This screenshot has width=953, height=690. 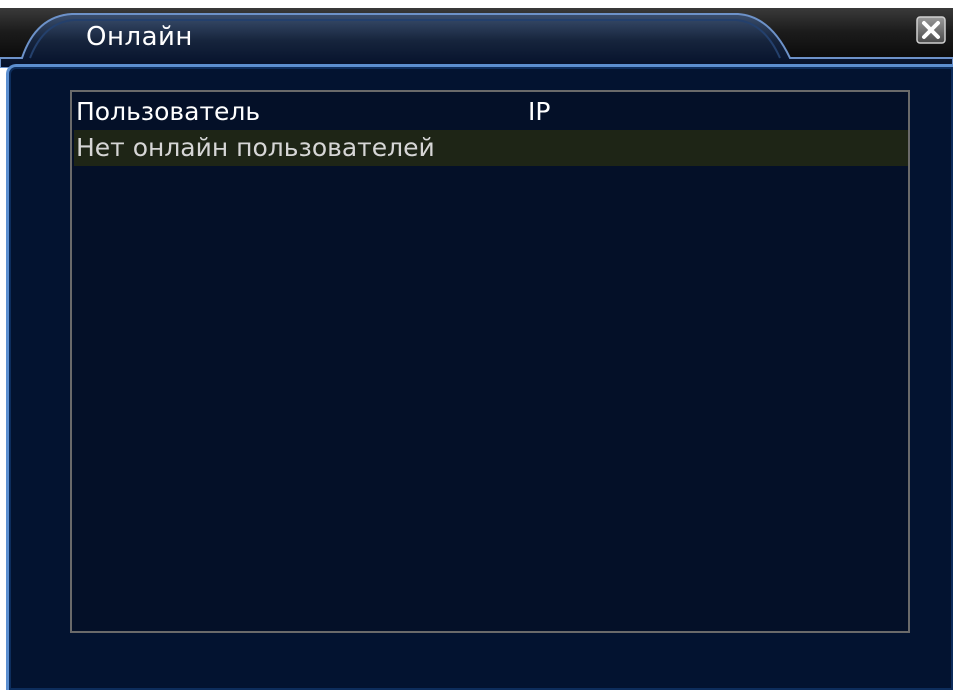 I want to click on empty-list-message: Нет онлайн пользователей, so click(x=255, y=147).